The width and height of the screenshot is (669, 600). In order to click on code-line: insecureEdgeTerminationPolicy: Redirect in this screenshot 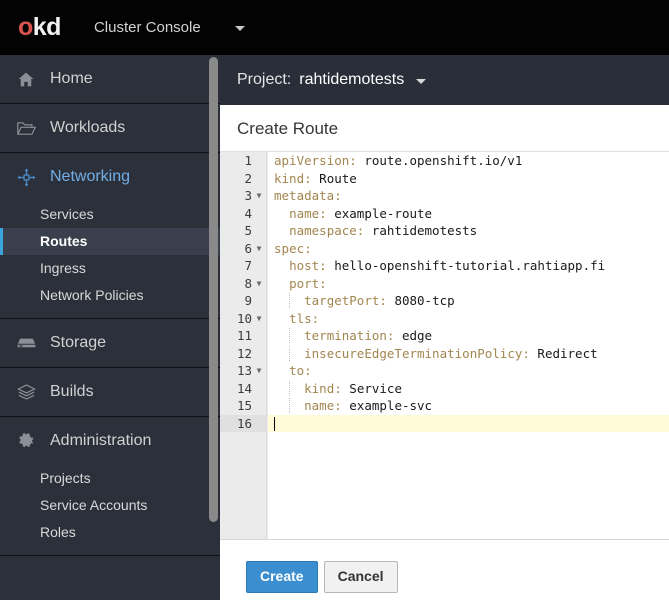, I will do `click(468, 354)`.